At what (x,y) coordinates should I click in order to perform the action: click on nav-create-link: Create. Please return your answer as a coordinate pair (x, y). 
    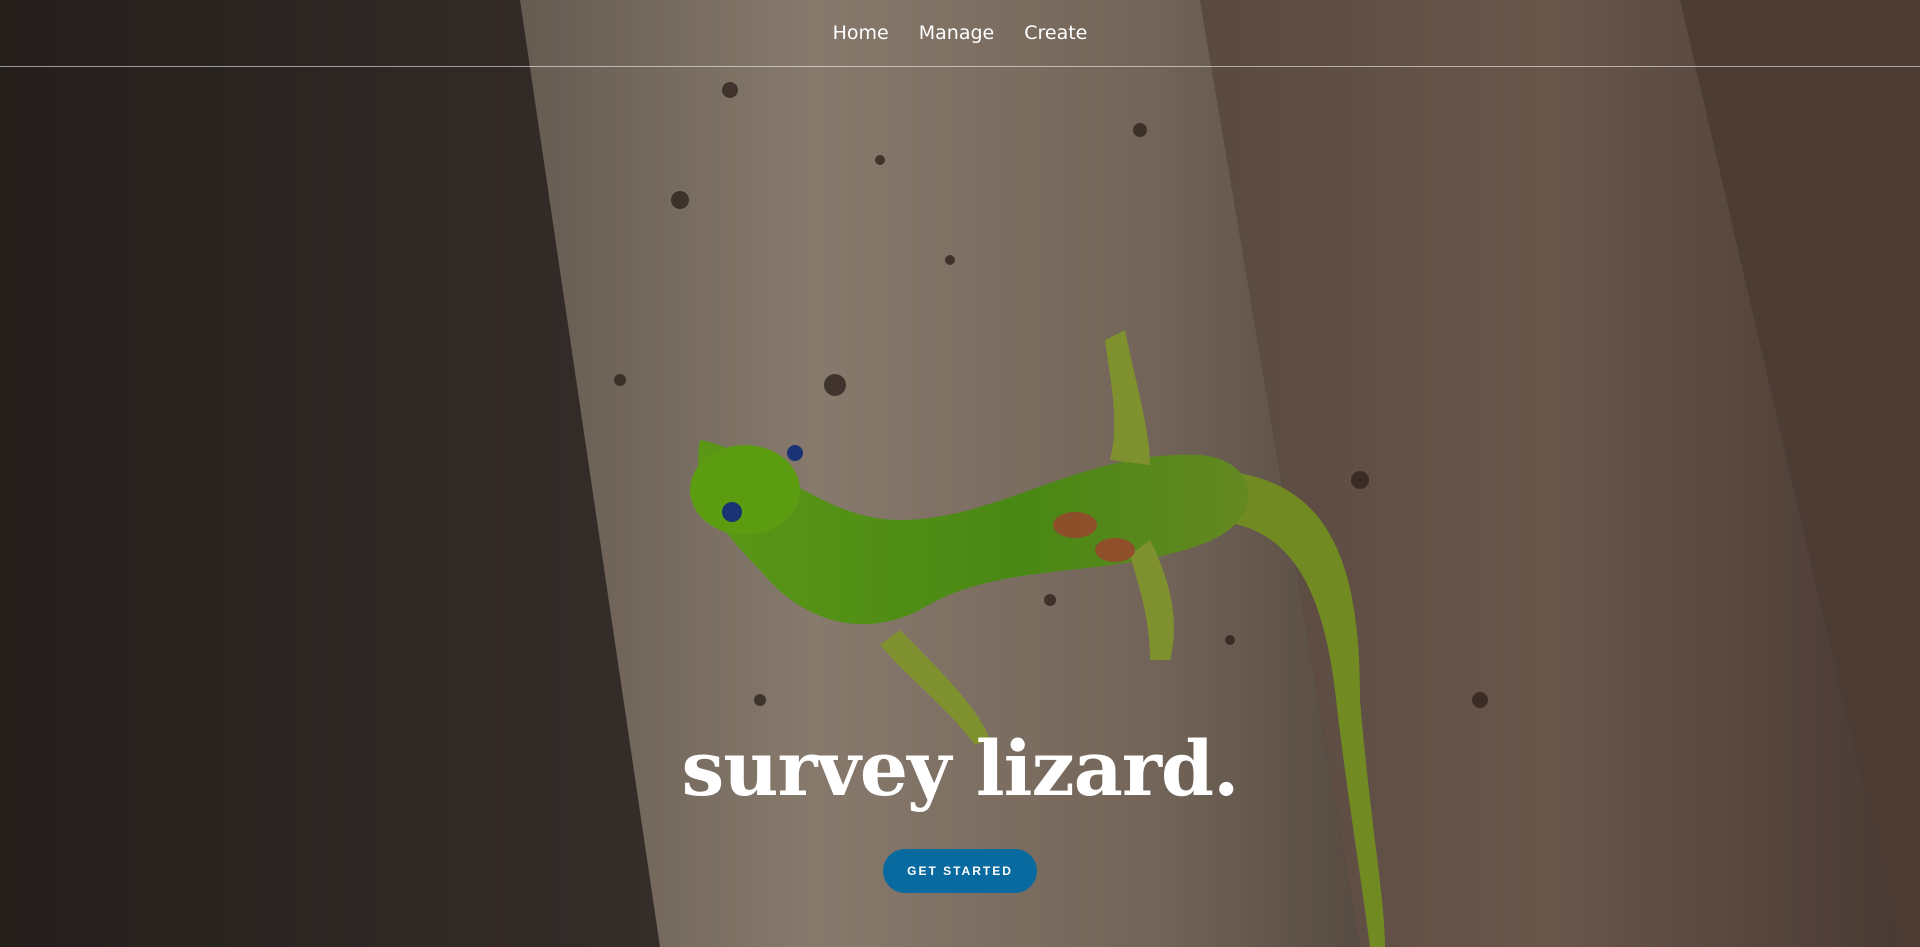
    Looking at the image, I should click on (1055, 33).